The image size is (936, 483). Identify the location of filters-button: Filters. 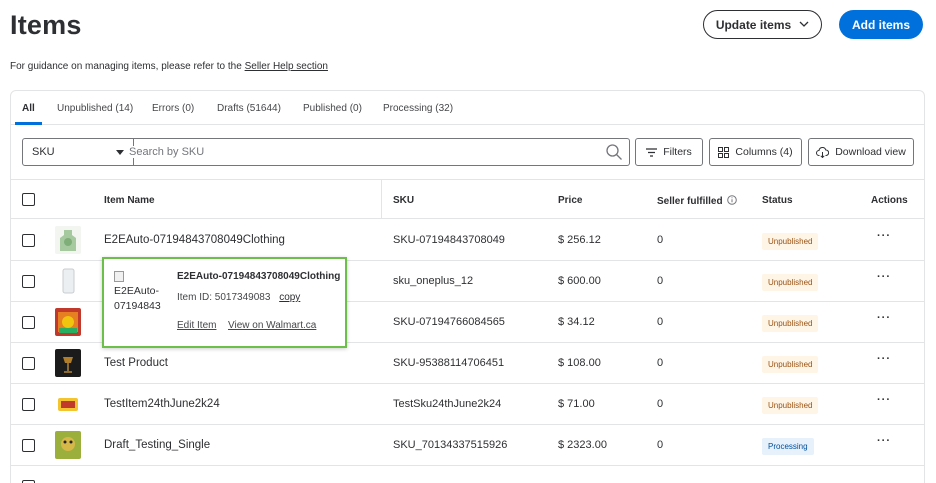
(669, 152).